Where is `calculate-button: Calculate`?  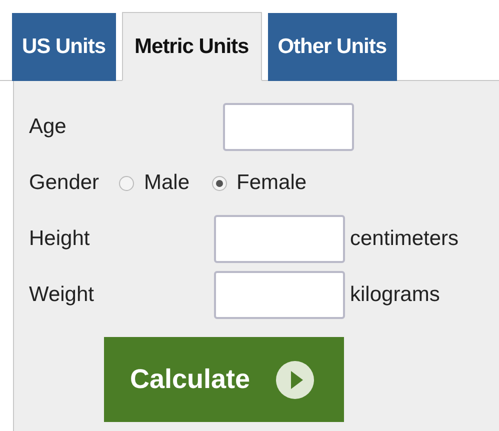
calculate-button: Calculate is located at coordinates (224, 379).